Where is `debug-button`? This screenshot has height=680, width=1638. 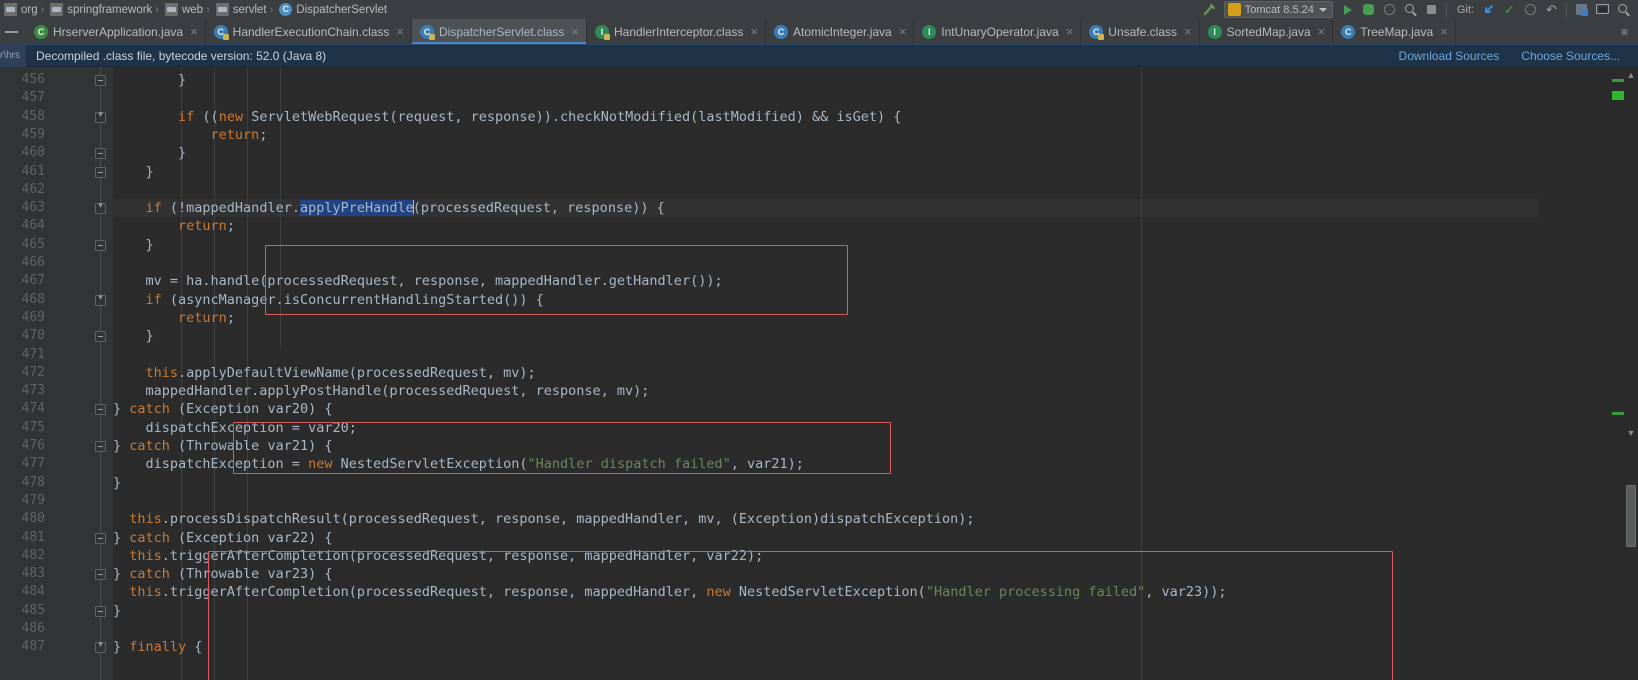
debug-button is located at coordinates (1368, 9).